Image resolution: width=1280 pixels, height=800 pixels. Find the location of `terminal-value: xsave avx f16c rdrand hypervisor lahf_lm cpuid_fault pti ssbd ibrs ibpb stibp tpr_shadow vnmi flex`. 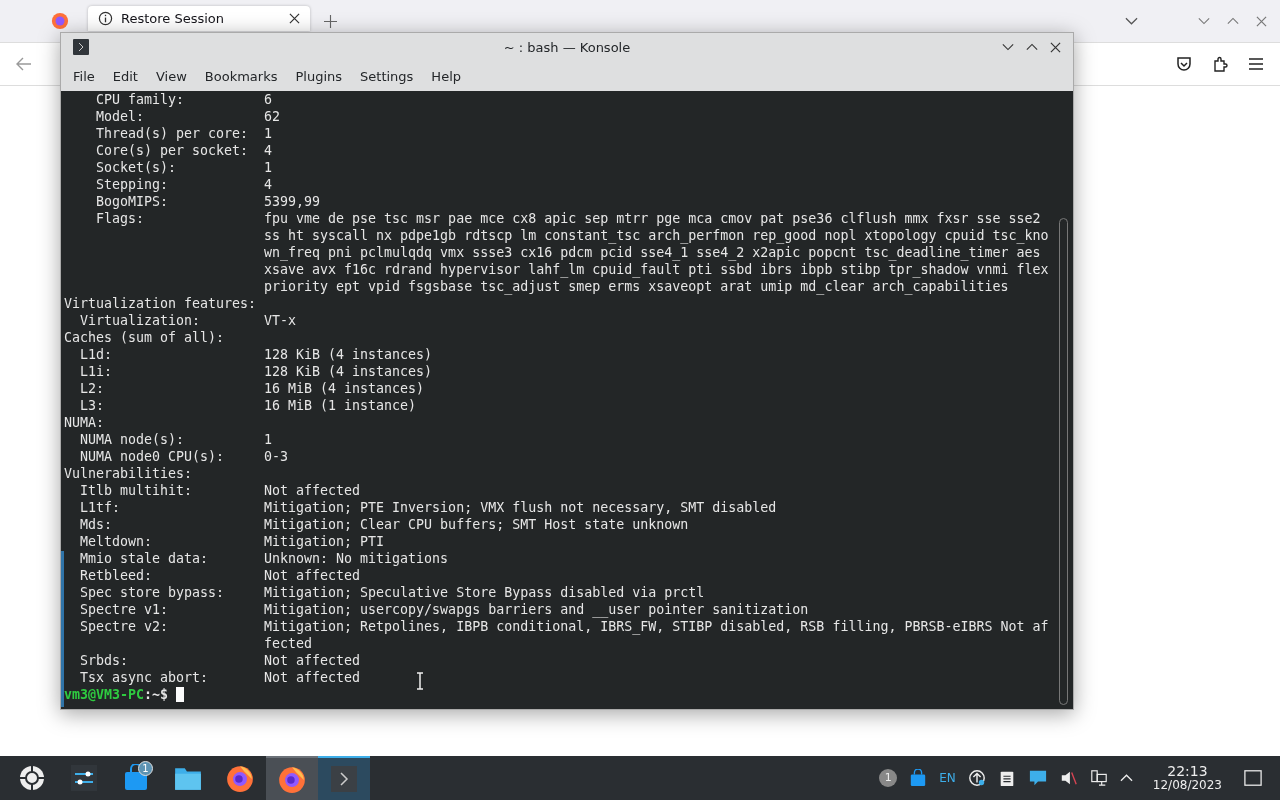

terminal-value: xsave avx f16c rdrand hypervisor lahf_lm cpuid_fault pti ssbd ibrs ibpb stibp tpr_shadow vnmi flex is located at coordinates (656, 269).